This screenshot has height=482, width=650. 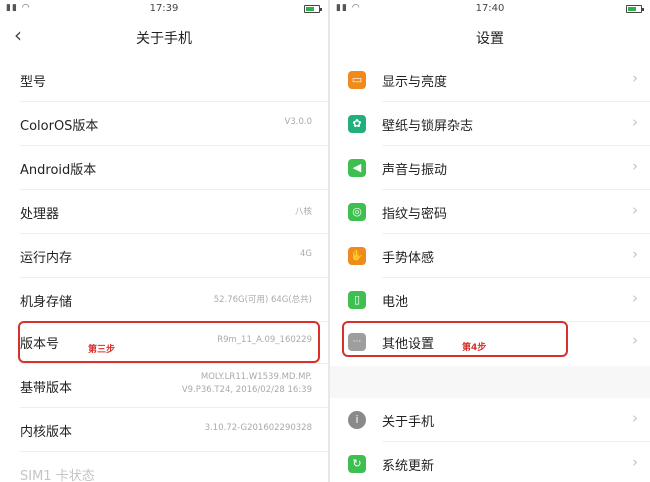 I want to click on settings-item-wallpaper: ✿ 壁纸与锁屏杂志 ›, so click(x=490, y=124).